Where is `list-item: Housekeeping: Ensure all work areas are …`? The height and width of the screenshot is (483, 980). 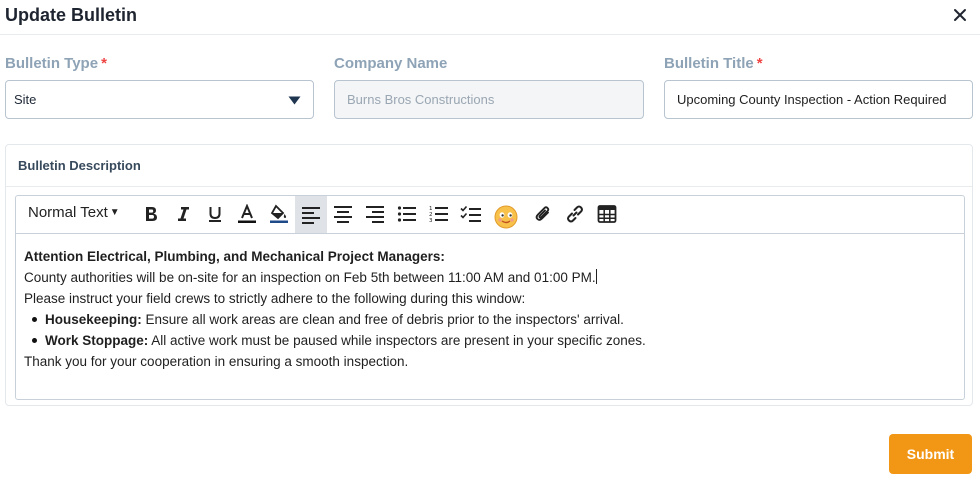 list-item: Housekeeping: Ensure all work areas are … is located at coordinates (489, 319).